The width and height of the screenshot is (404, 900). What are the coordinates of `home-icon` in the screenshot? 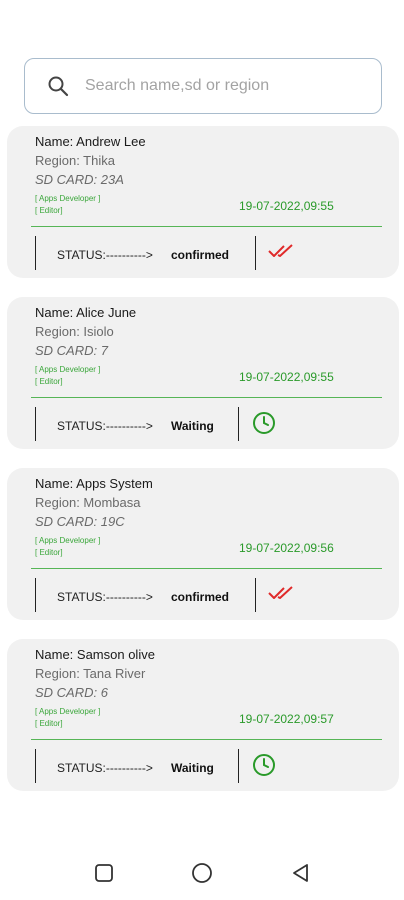 It's located at (202, 873).